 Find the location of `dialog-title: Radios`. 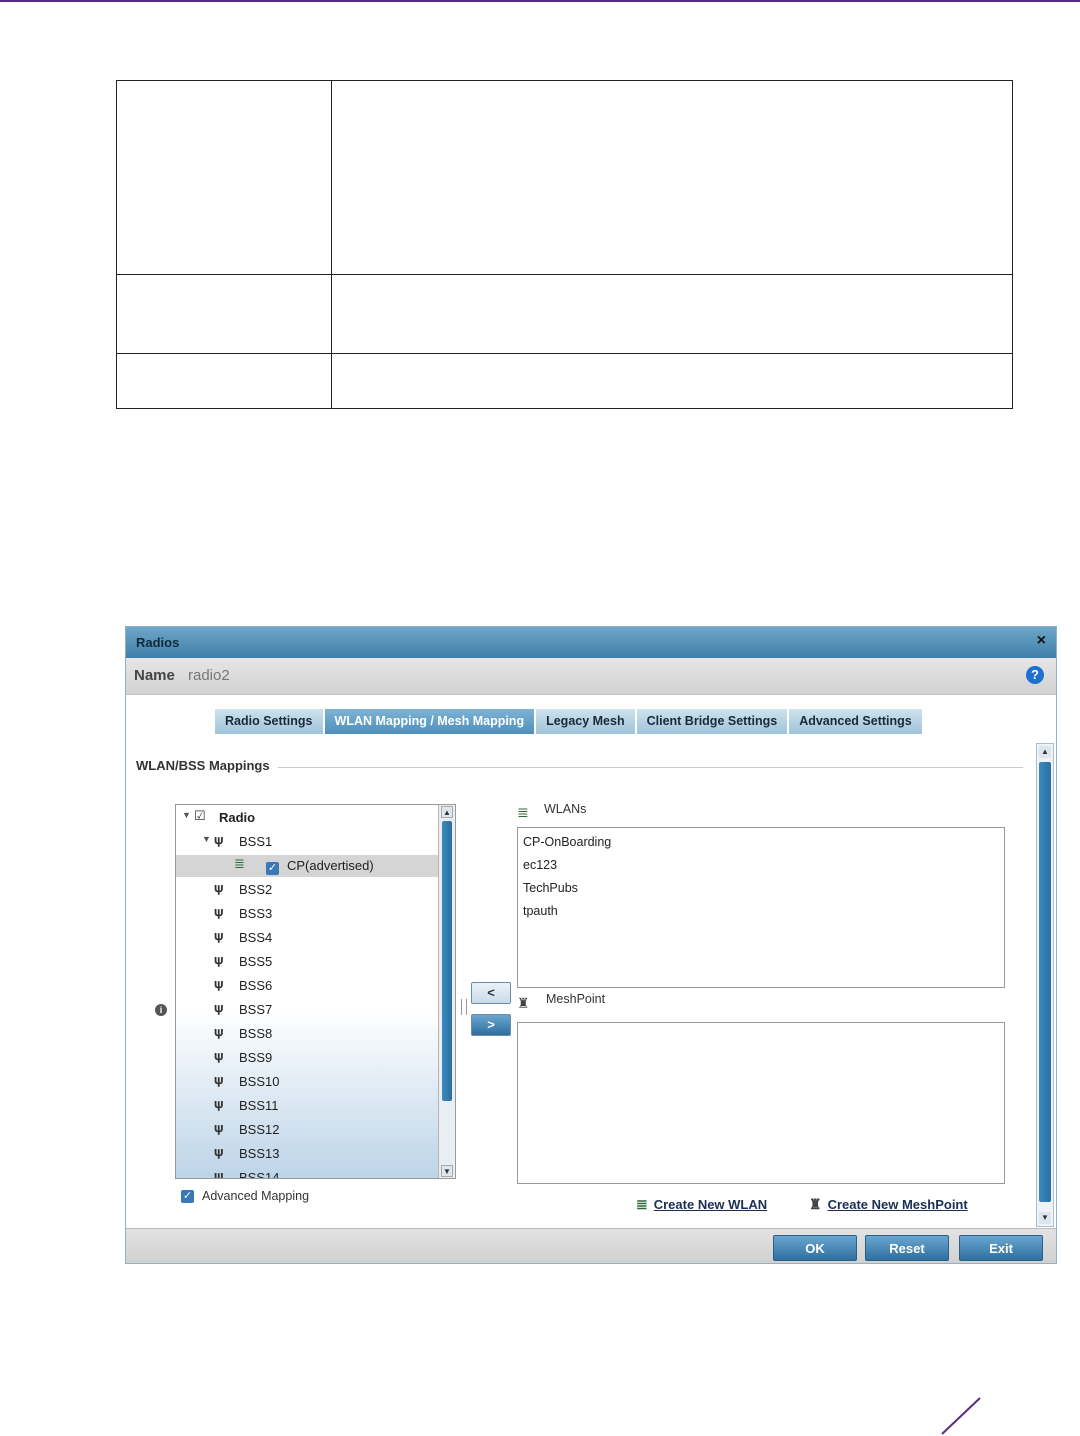

dialog-title: Radios is located at coordinates (158, 642).